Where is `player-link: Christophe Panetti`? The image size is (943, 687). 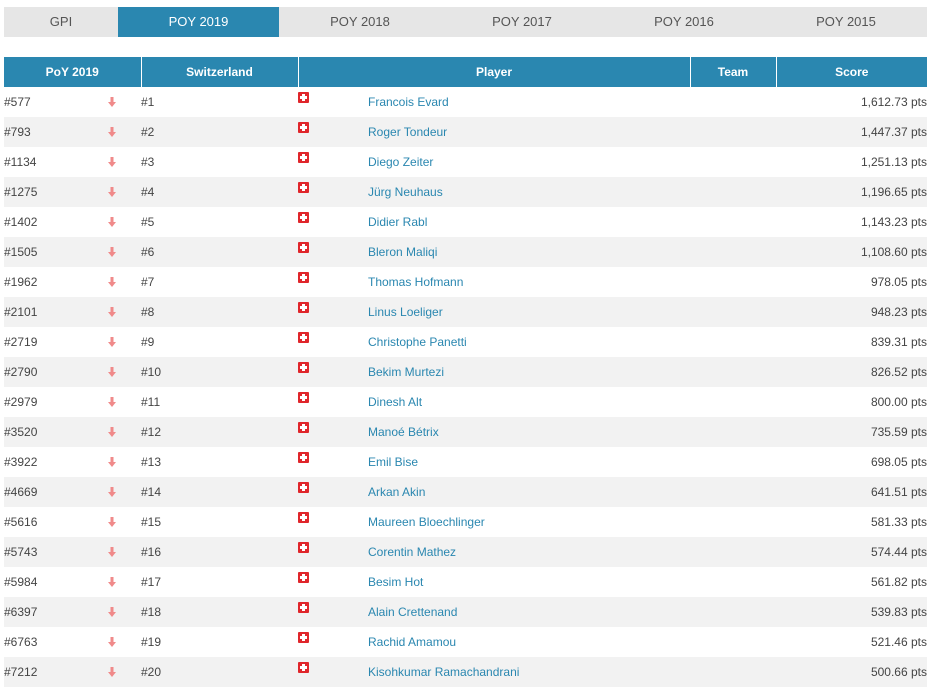
player-link: Christophe Panetti is located at coordinates (417, 342).